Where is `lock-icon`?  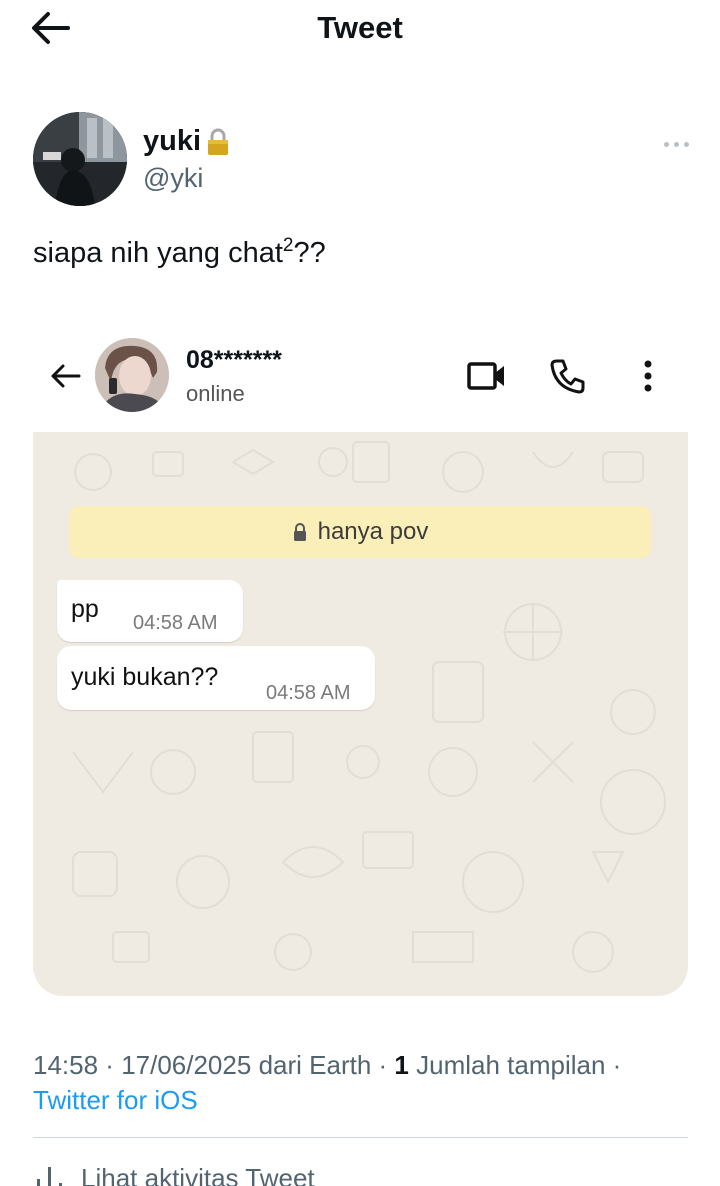
lock-icon is located at coordinates (299, 532).